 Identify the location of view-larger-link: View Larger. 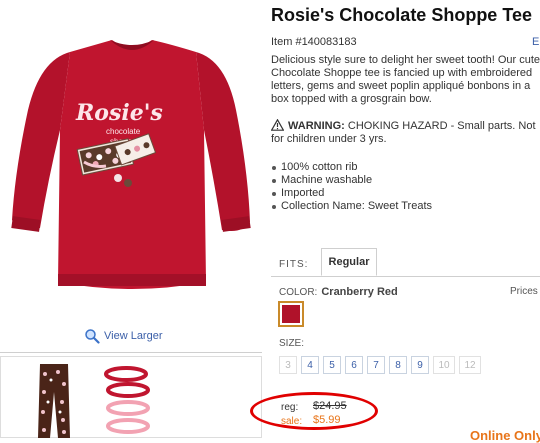
(123, 336).